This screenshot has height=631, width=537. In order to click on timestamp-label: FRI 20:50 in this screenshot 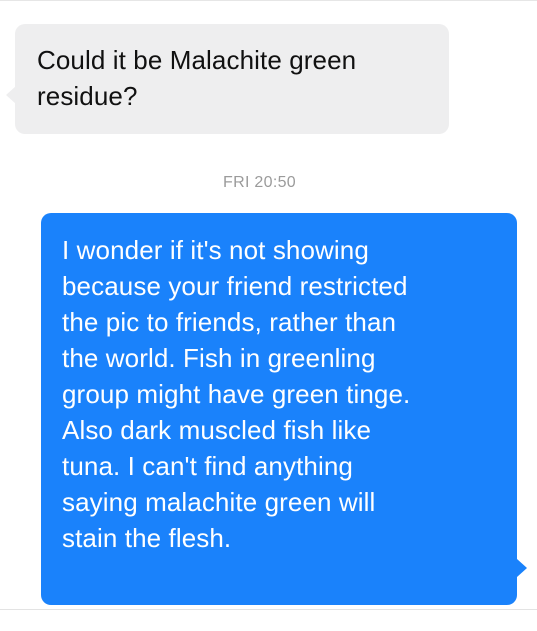, I will do `click(259, 182)`.